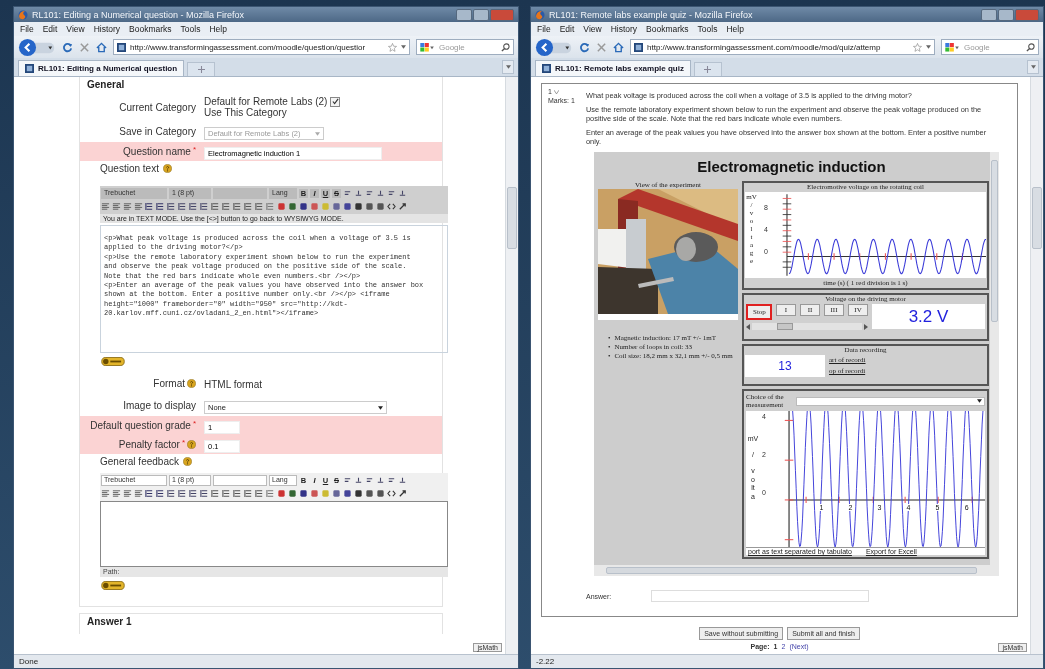 The width and height of the screenshot is (1045, 669). I want to click on left-arrow-icon, so click(748, 326).